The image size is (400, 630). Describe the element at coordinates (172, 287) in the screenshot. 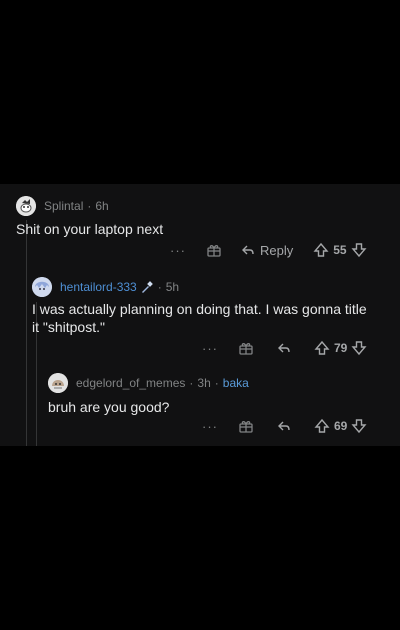

I see `timestamp: 5h` at that location.